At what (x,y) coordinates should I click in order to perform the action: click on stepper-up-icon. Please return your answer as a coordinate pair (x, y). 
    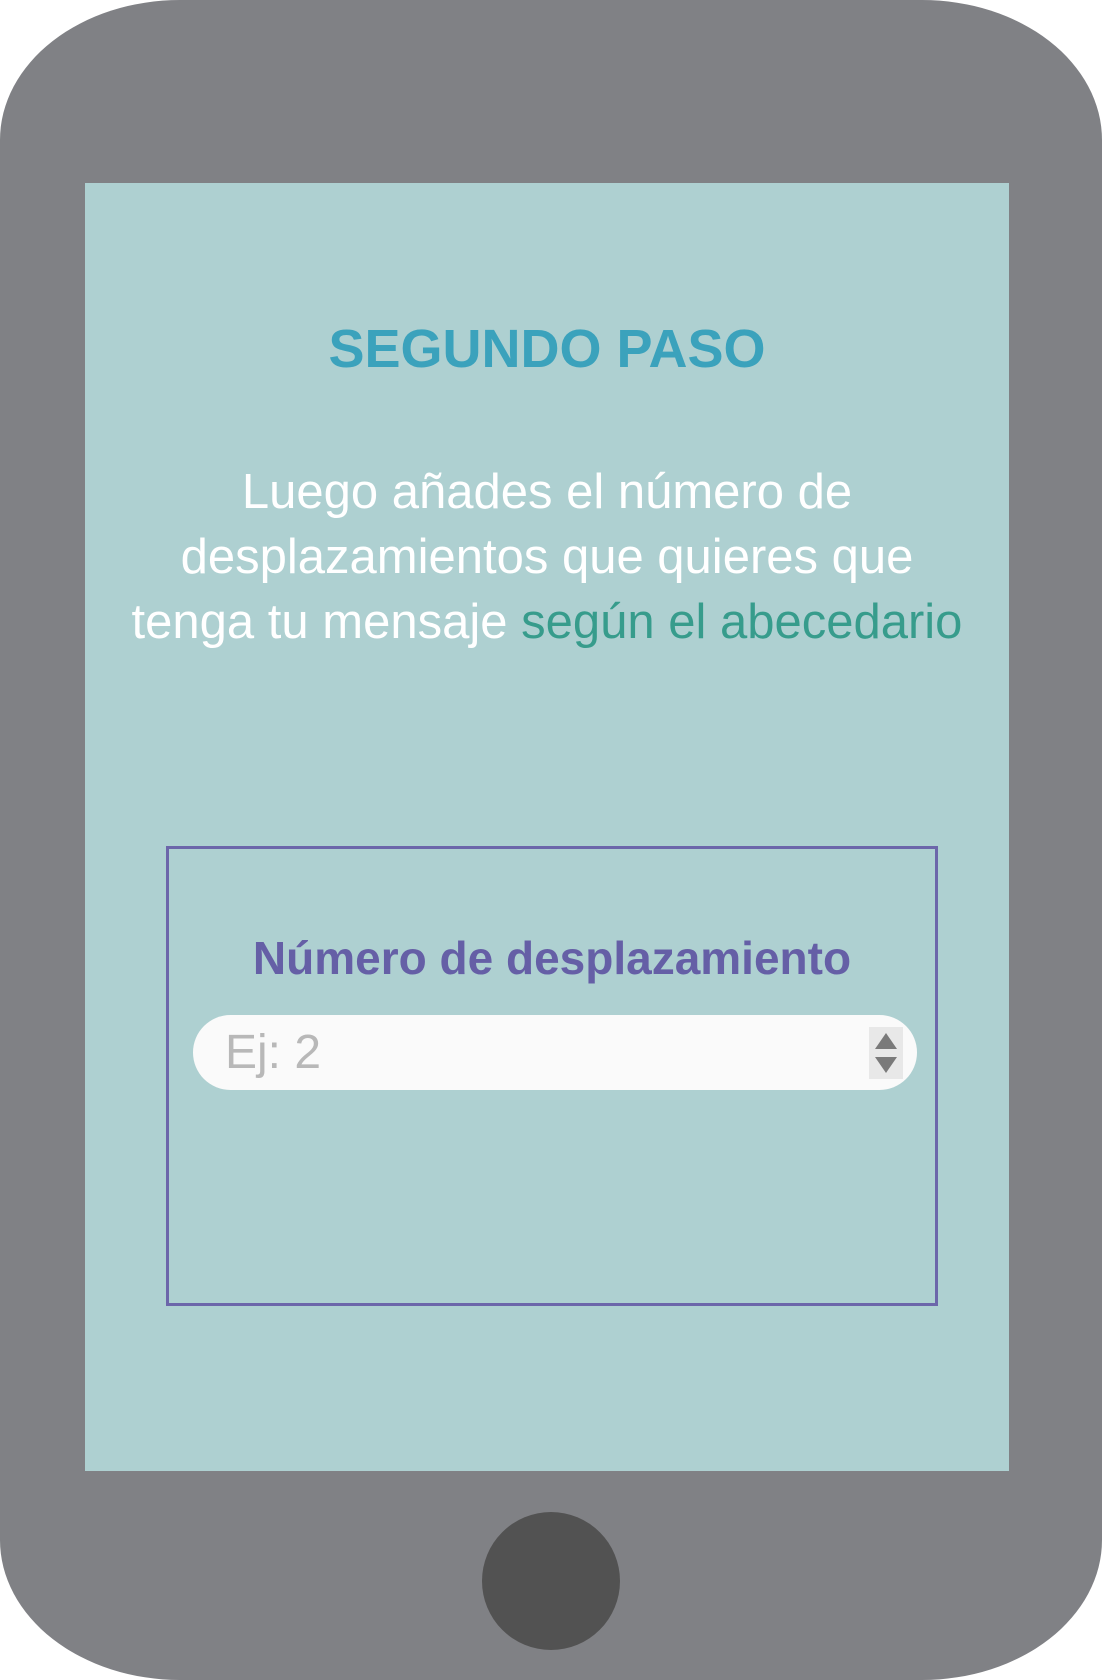
    Looking at the image, I should click on (886, 1041).